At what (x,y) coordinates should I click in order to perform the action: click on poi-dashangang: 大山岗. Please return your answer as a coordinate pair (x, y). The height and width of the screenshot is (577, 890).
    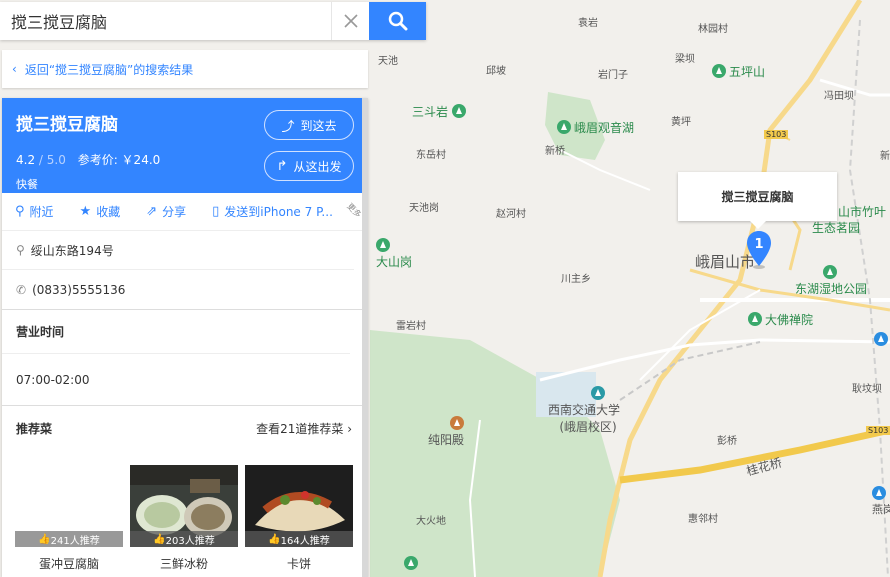
    Looking at the image, I should click on (394, 254).